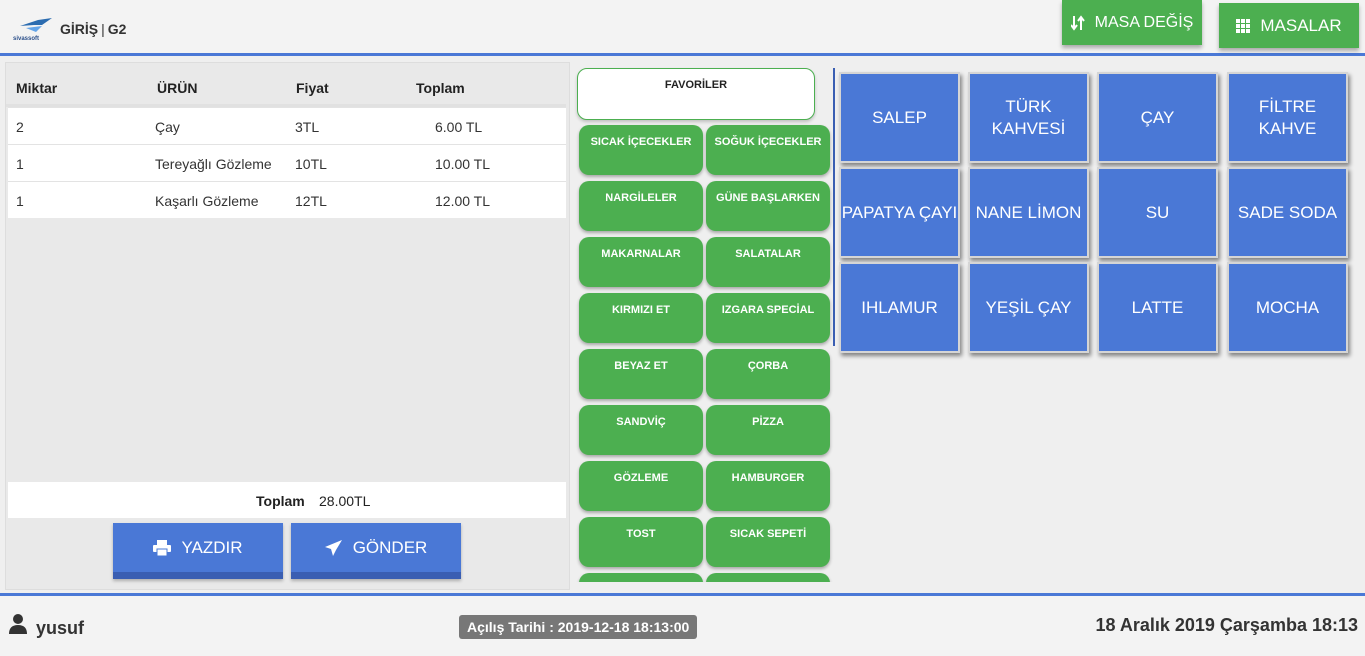 This screenshot has width=1365, height=656. What do you see at coordinates (463, 164) in the screenshot?
I see `row-total: 10.00 TL` at bounding box center [463, 164].